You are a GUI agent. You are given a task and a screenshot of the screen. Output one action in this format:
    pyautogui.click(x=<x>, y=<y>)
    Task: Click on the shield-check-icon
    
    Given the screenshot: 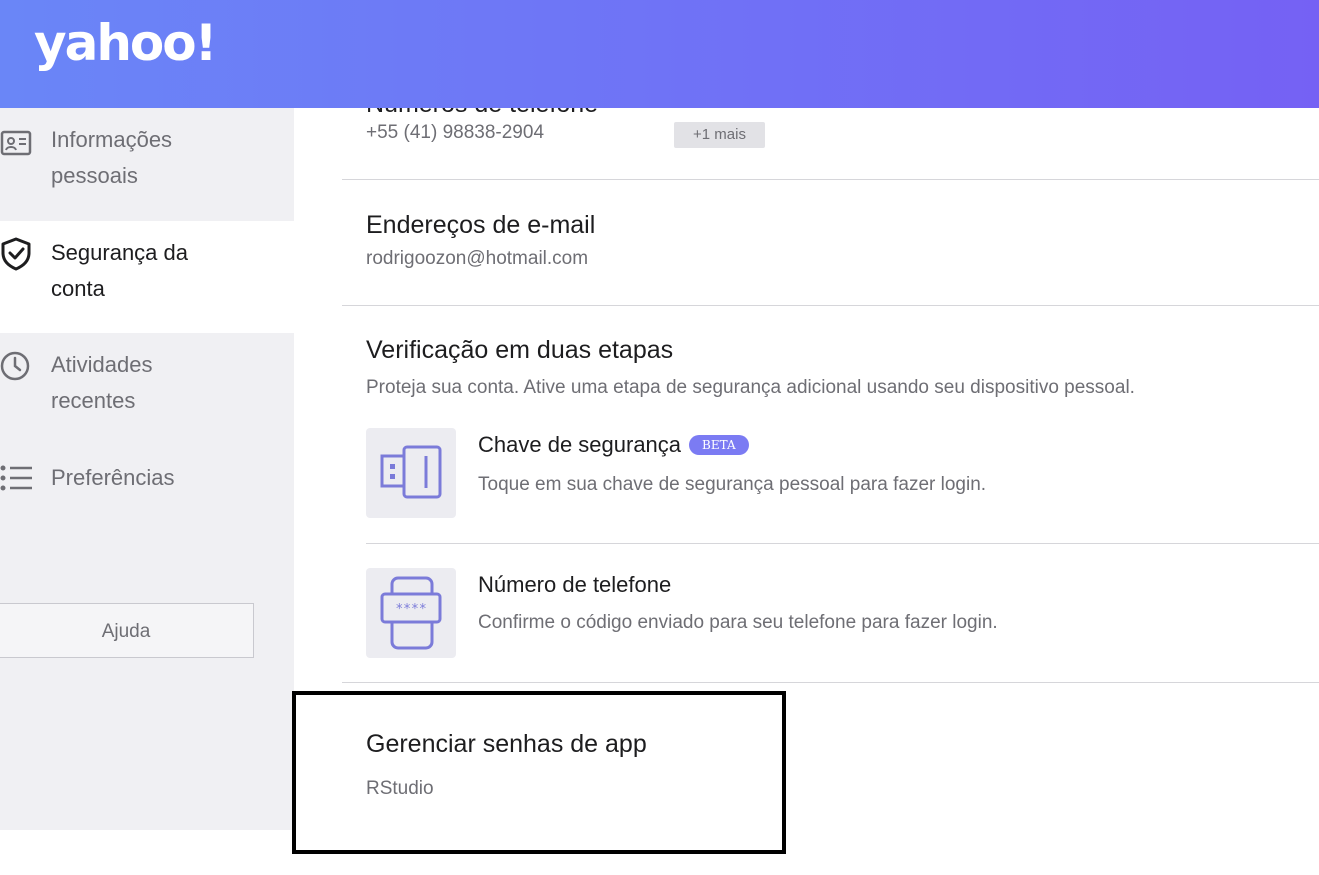 What is the action you would take?
    pyautogui.click(x=16, y=254)
    